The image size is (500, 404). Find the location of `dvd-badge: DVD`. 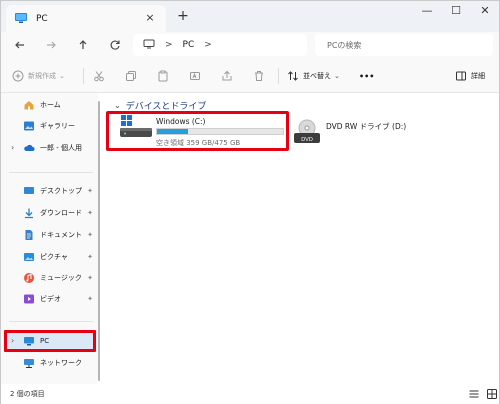

dvd-badge: DVD is located at coordinates (307, 140).